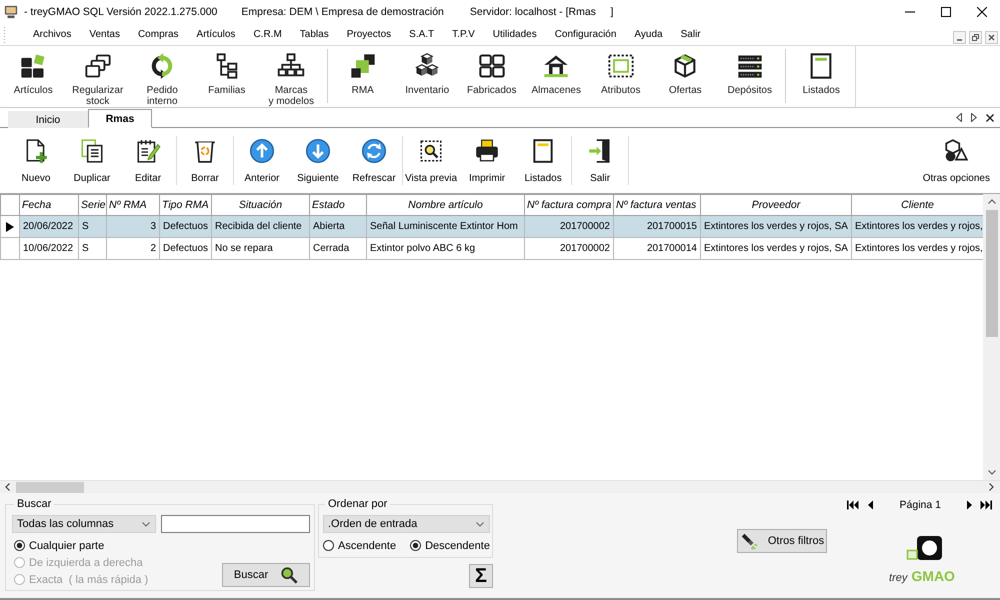 Image resolution: width=1000 pixels, height=600 pixels. I want to click on table-cell: Señal Luminiscente Extintor Hom, so click(444, 226).